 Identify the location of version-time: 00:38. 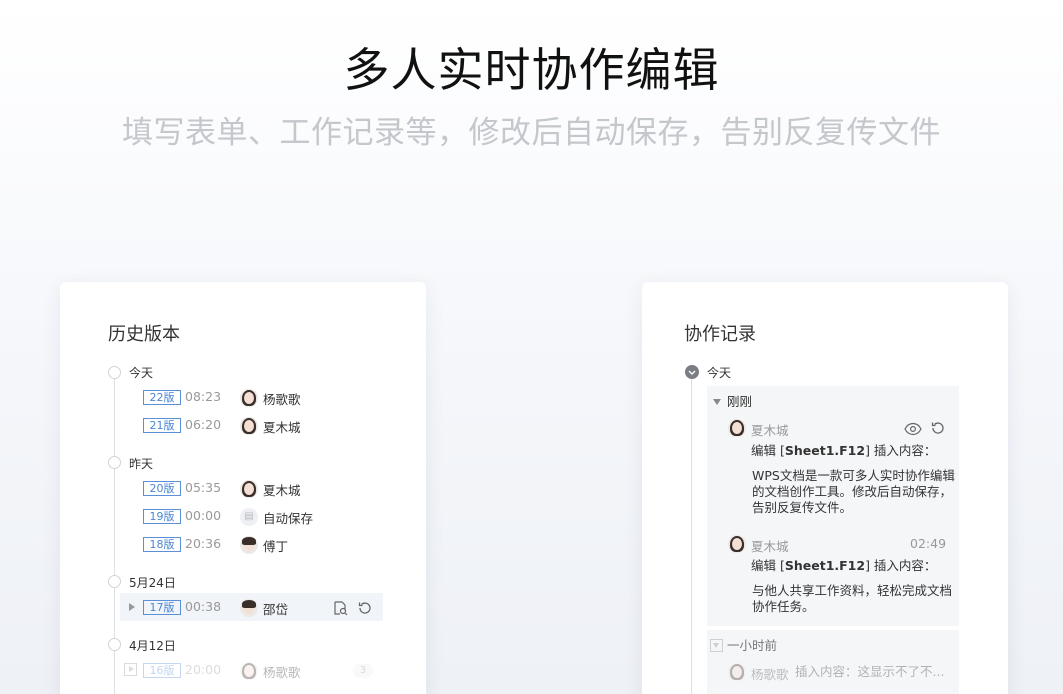
(203, 606).